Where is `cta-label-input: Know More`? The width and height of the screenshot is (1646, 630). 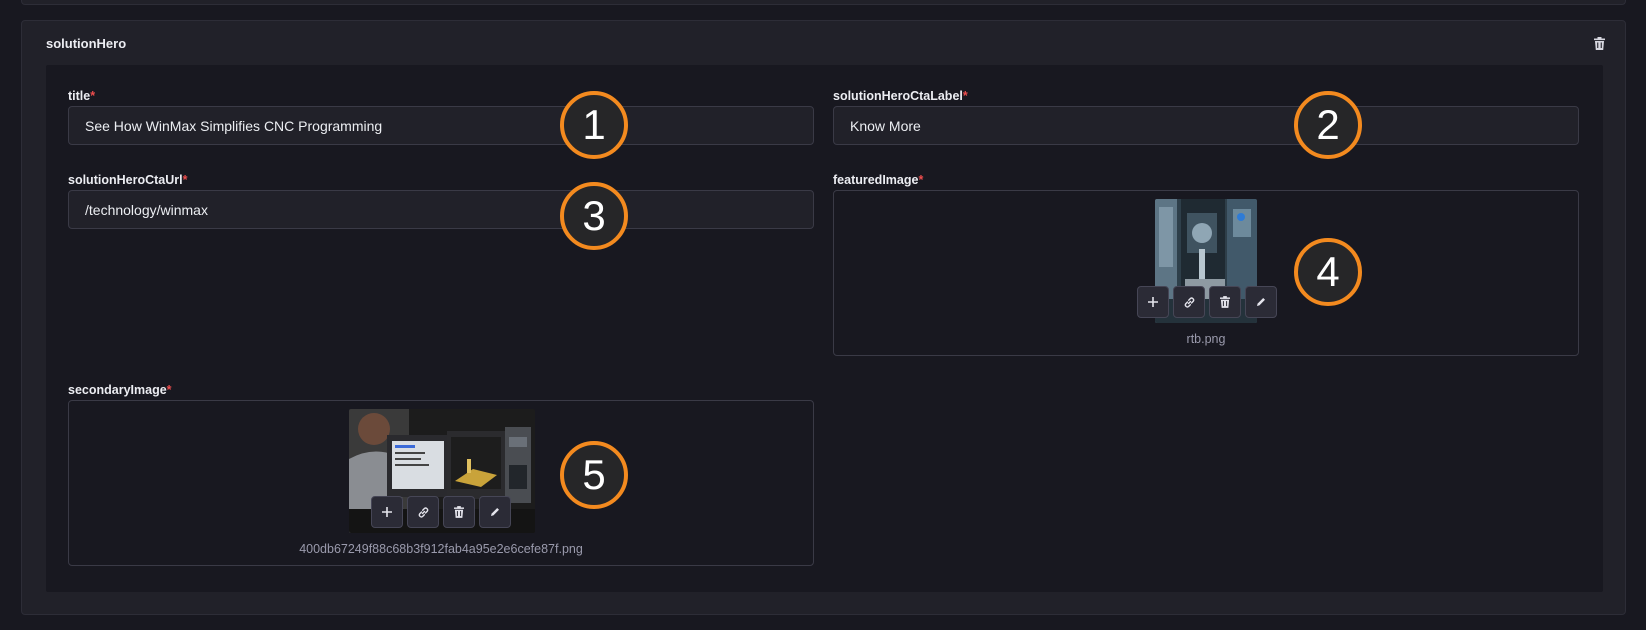 cta-label-input: Know More is located at coordinates (1206, 125).